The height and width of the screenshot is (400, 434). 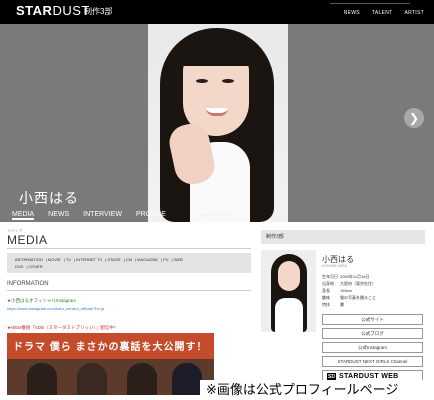 What do you see at coordinates (330, 276) in the screenshot?
I see `profile-key: 生年月日` at bounding box center [330, 276].